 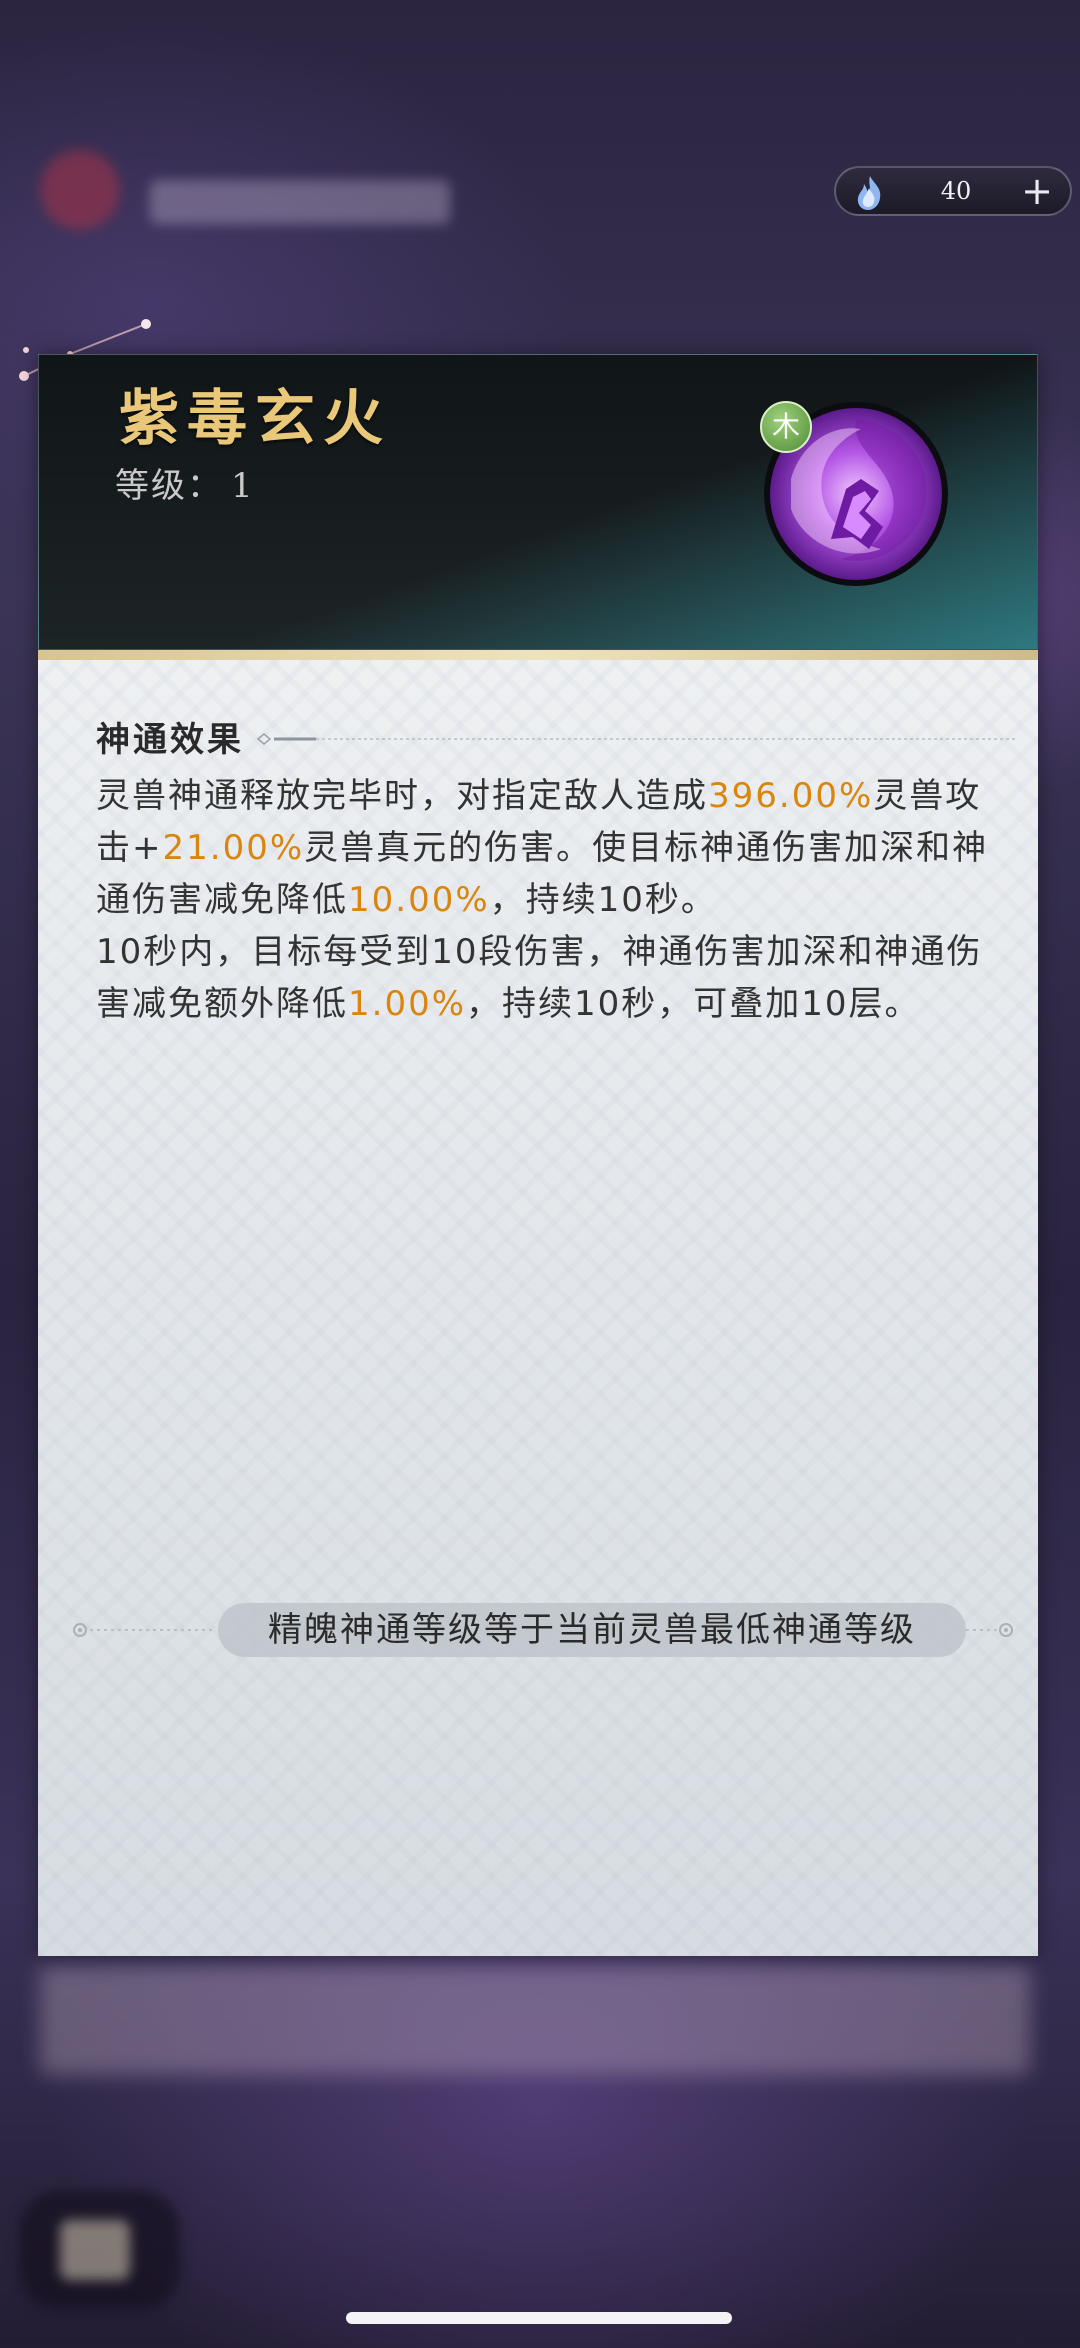 What do you see at coordinates (233, 848) in the screenshot?
I see `effect-value-highlight: 21.00%` at bounding box center [233, 848].